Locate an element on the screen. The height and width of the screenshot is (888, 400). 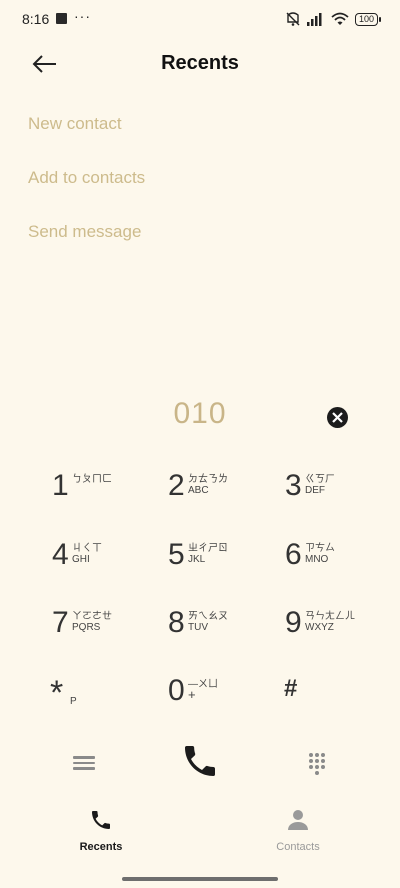
page-title: Recents is located at coordinates (200, 63).